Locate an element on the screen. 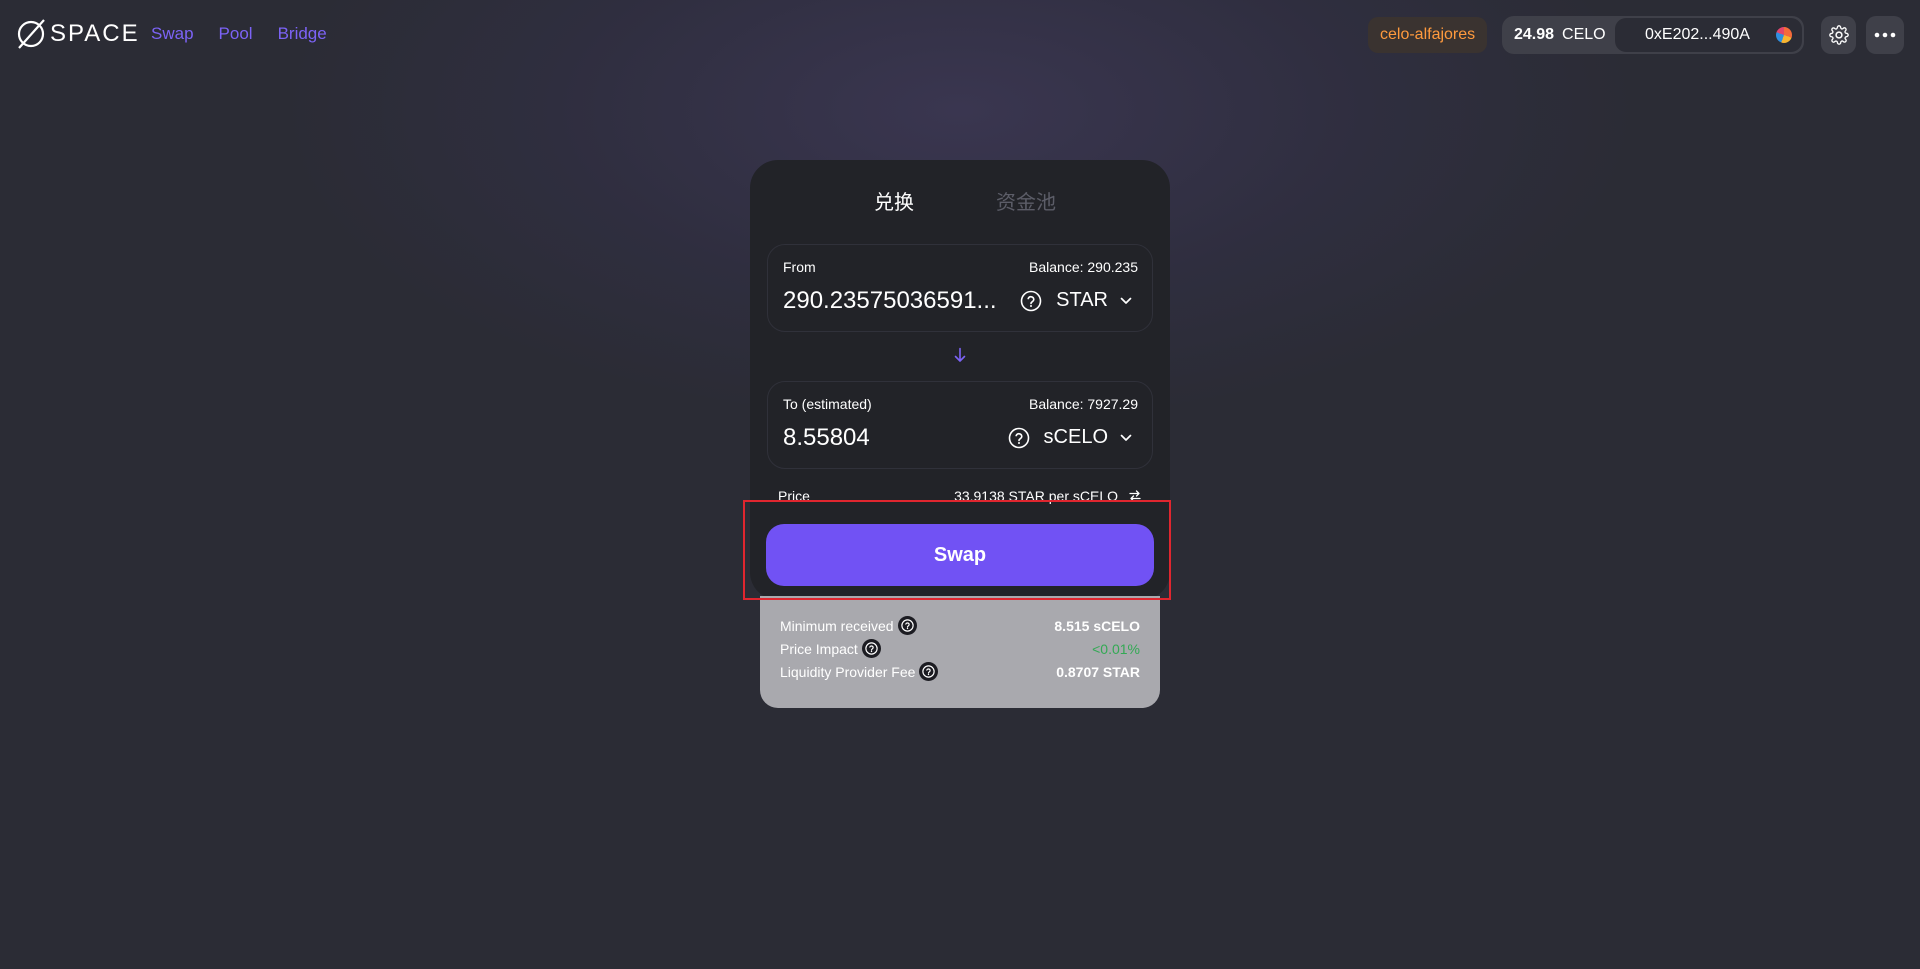  minimum-received-label: Minimum received is located at coordinates (837, 625).